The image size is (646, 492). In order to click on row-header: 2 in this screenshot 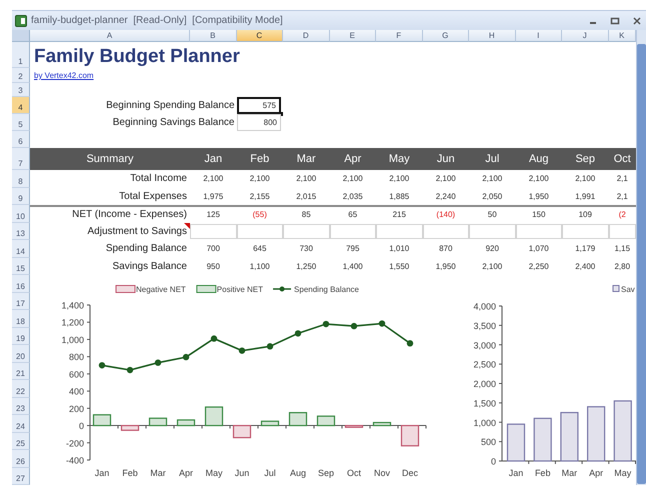, I will do `click(21, 75)`.